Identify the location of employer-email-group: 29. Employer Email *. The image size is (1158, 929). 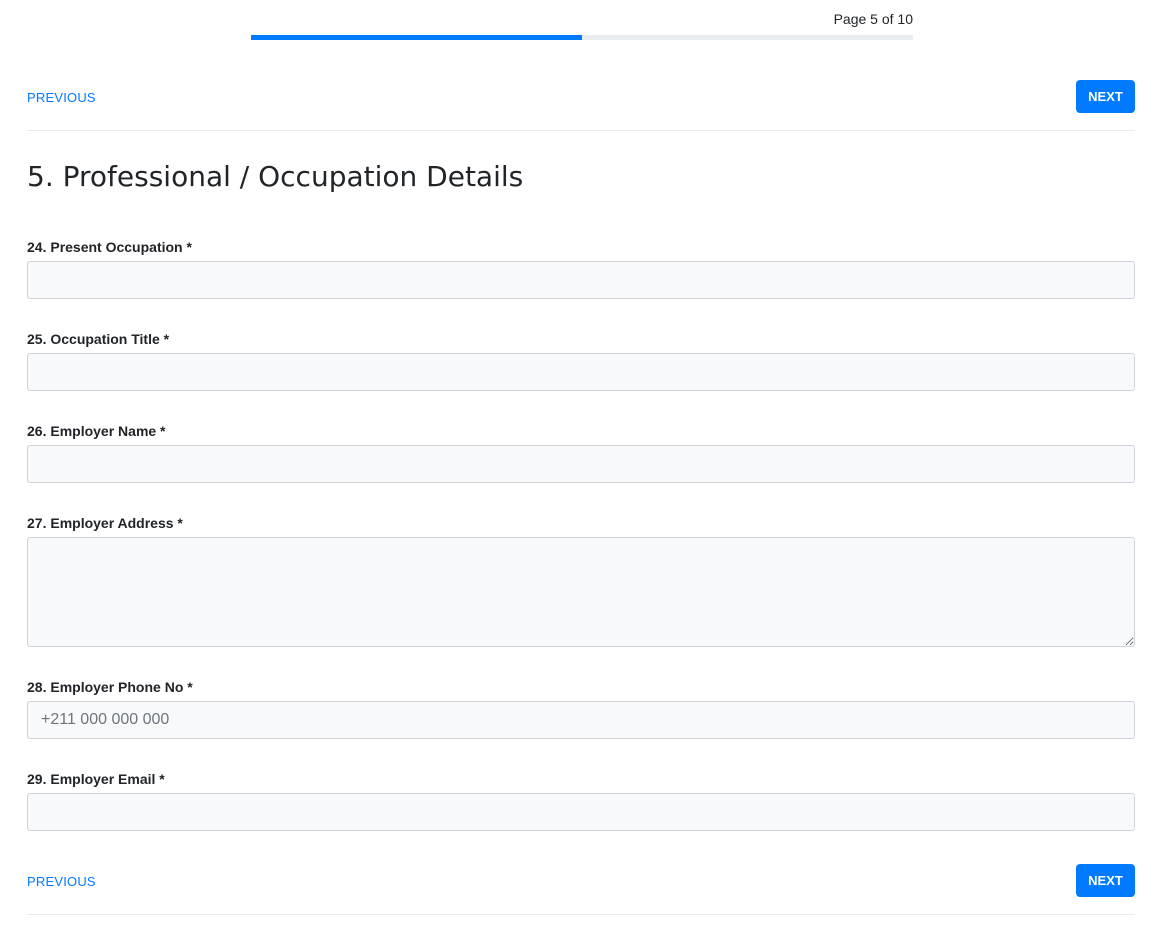
(581, 800).